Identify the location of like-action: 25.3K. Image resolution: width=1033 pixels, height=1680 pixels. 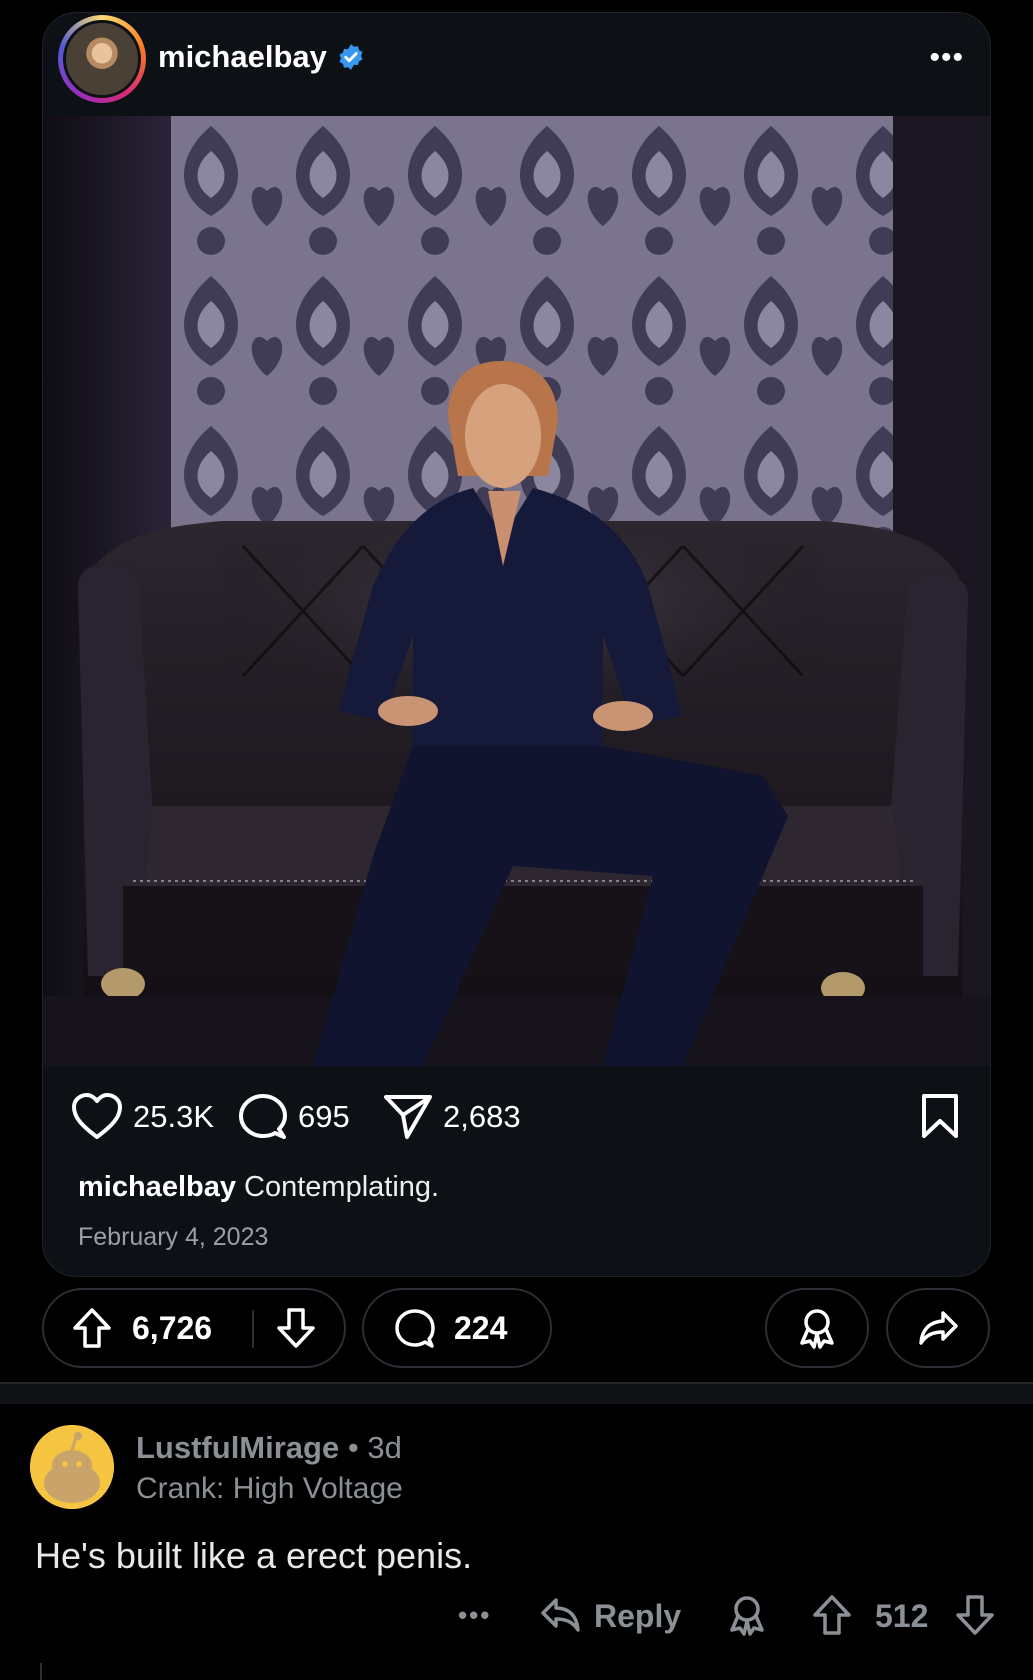
(142, 1117).